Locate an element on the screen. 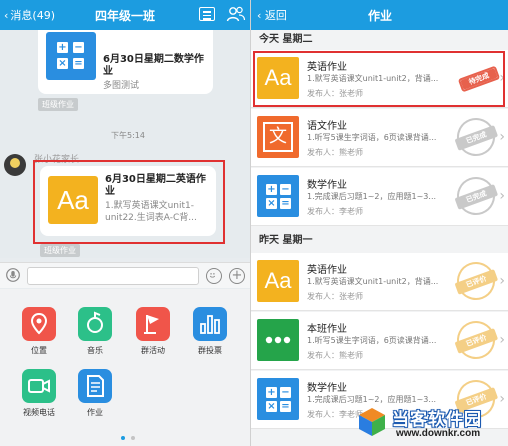 The image size is (508, 446). chinese-icon: 文 is located at coordinates (278, 137).